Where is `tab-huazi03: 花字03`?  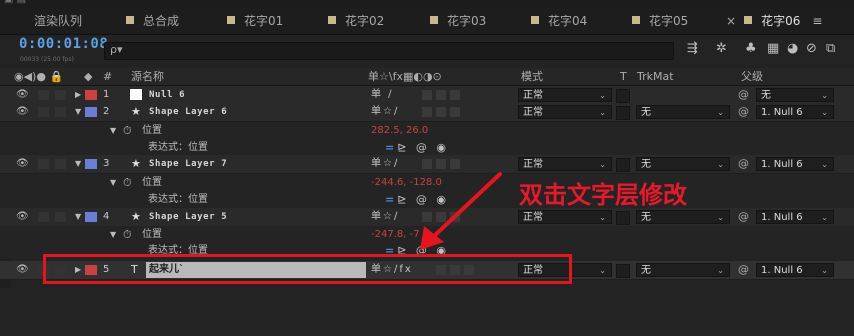
tab-huazi03: 花字03 is located at coordinates (458, 21).